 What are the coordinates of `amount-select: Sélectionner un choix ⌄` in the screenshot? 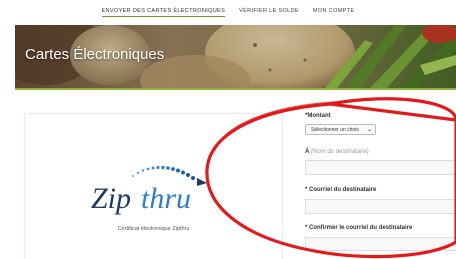 It's located at (340, 129).